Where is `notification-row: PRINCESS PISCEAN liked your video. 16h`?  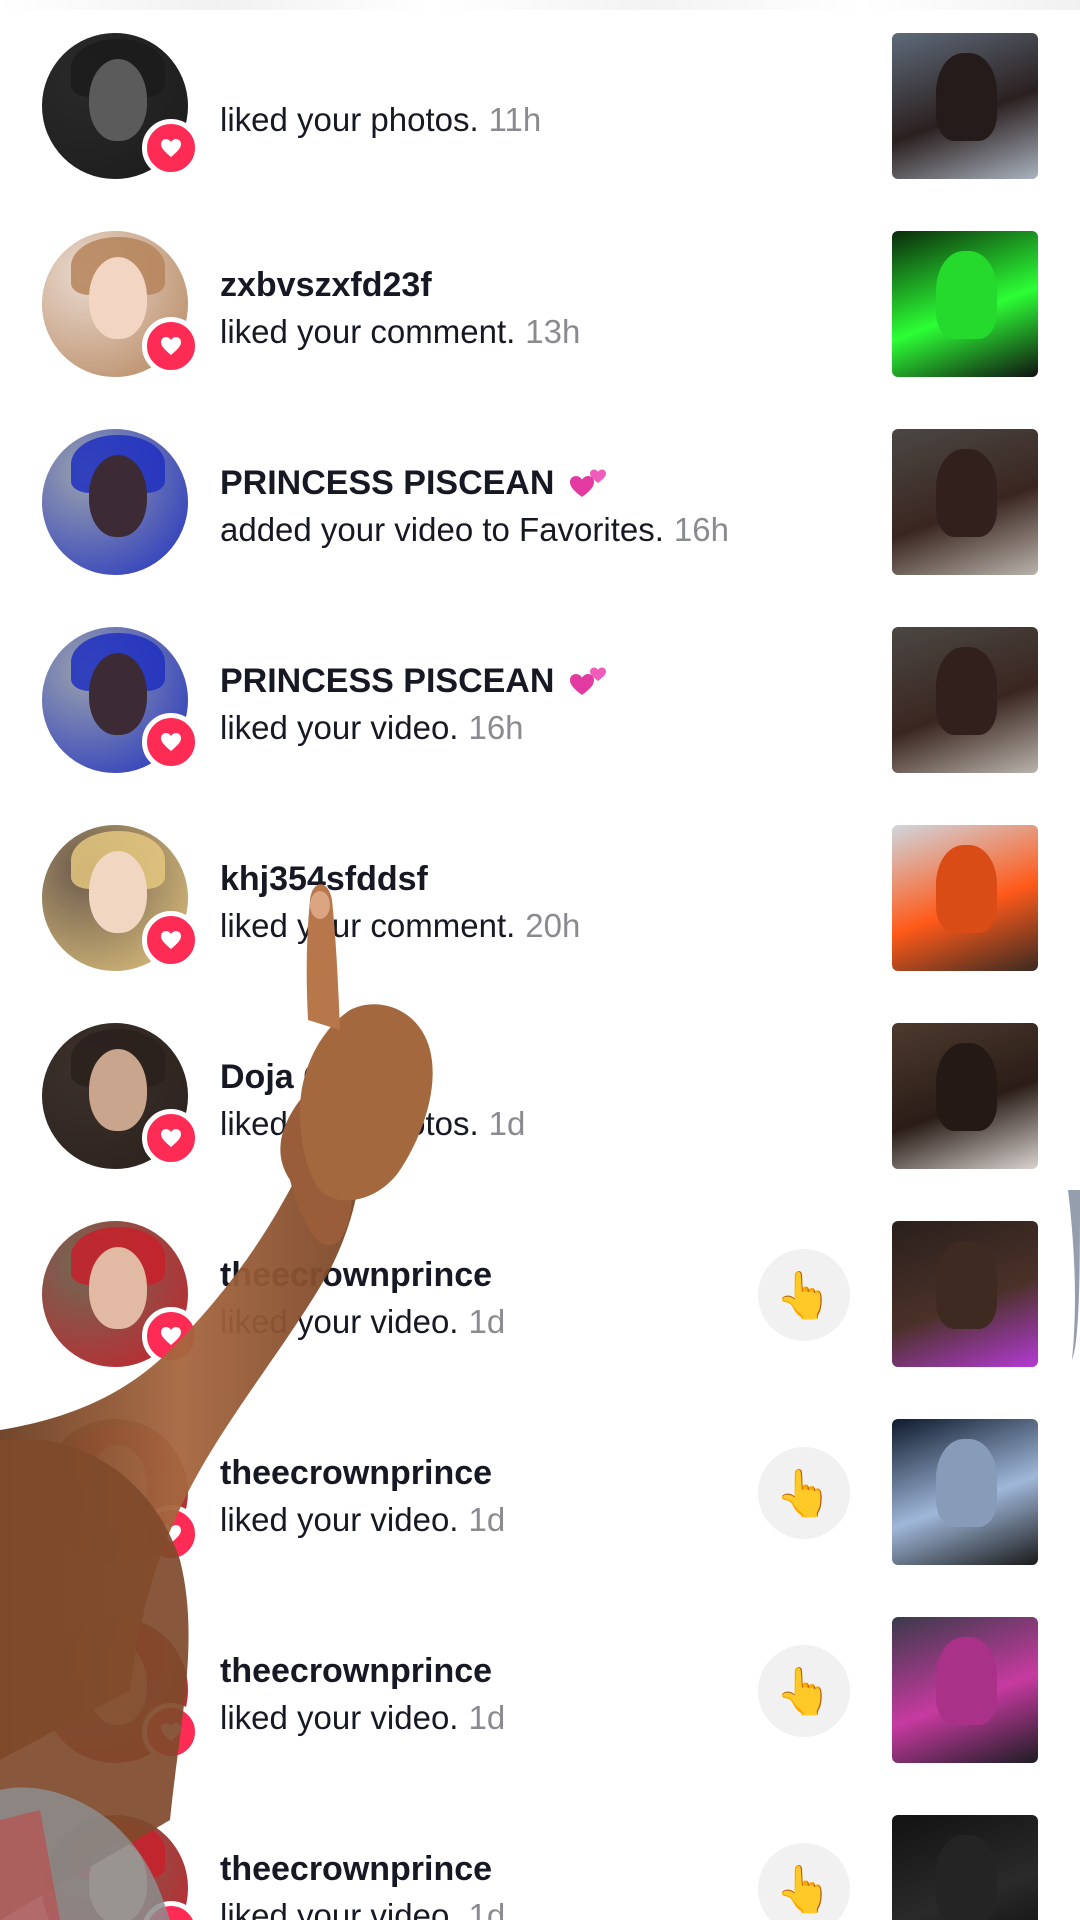 notification-row: PRINCESS PISCEAN liked your video. 16h is located at coordinates (540, 726).